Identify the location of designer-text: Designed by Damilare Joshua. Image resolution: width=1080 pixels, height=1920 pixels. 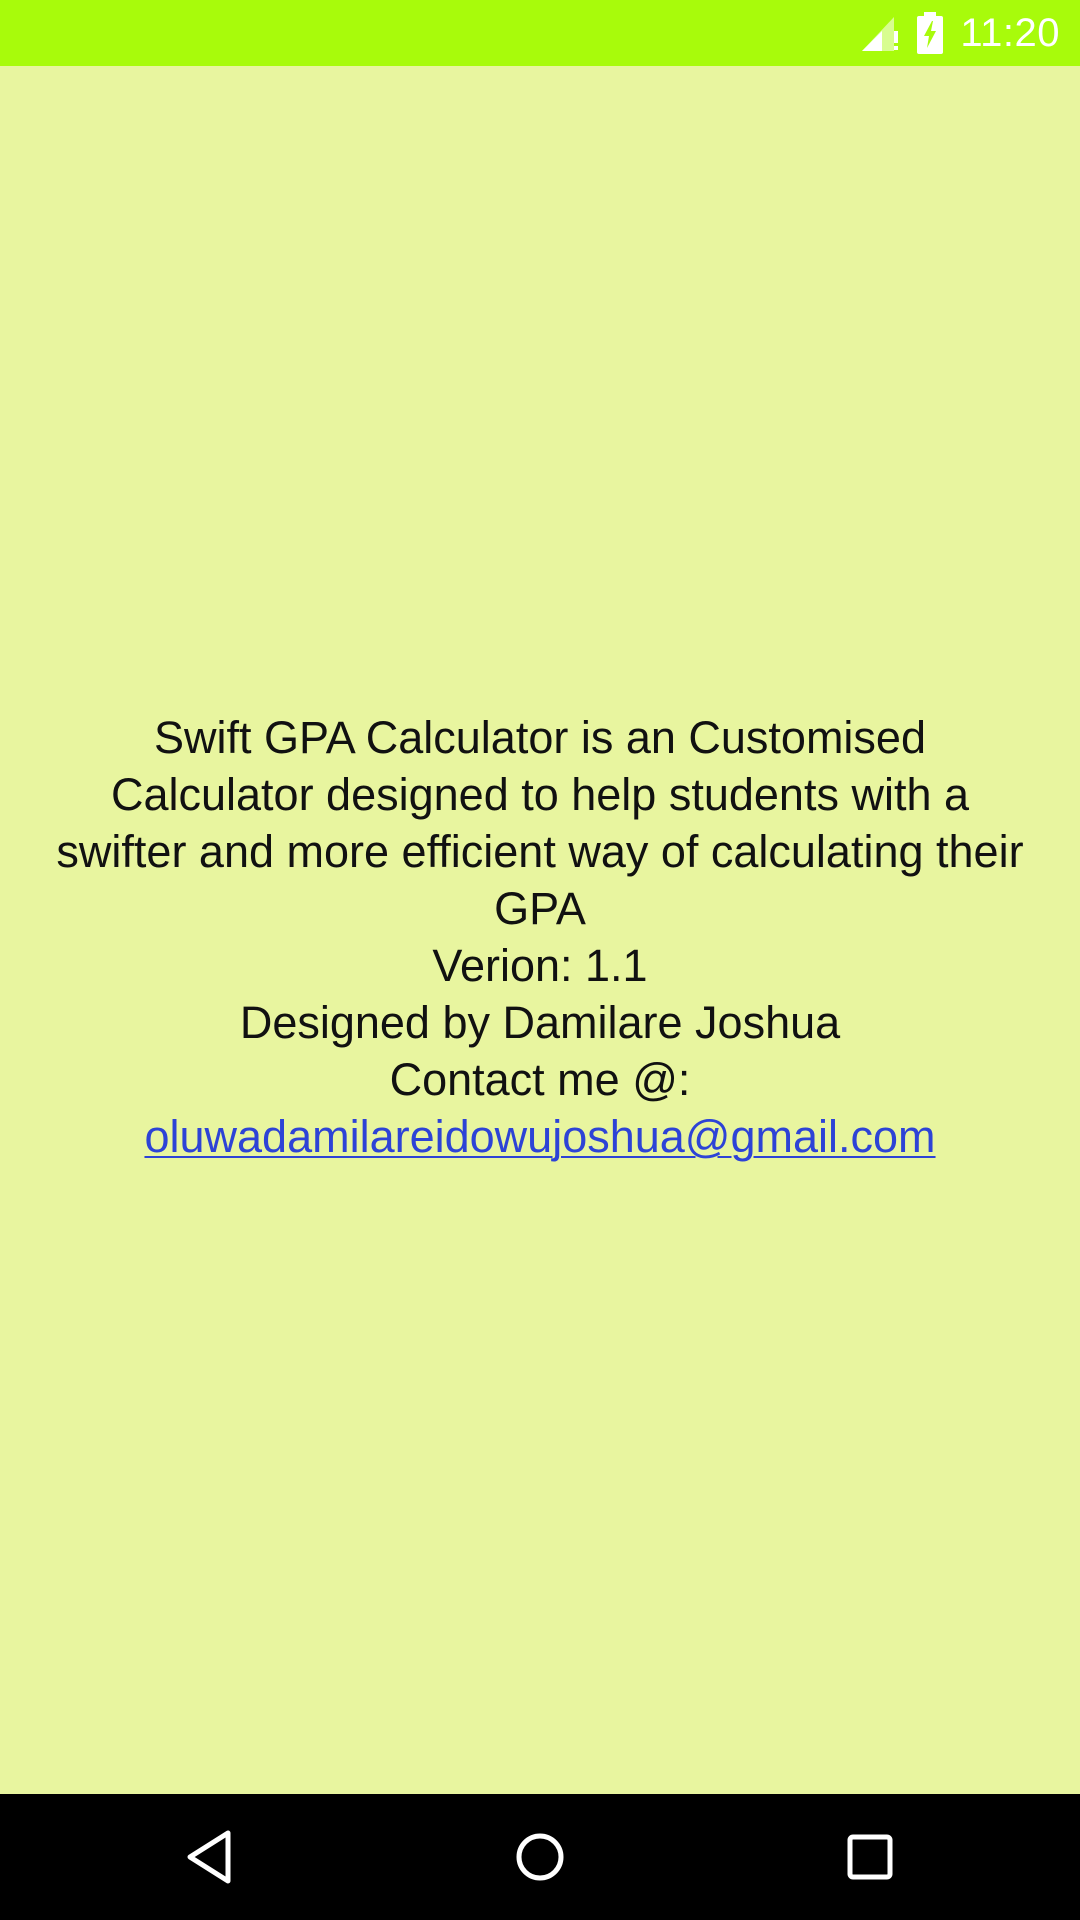
(540, 1022).